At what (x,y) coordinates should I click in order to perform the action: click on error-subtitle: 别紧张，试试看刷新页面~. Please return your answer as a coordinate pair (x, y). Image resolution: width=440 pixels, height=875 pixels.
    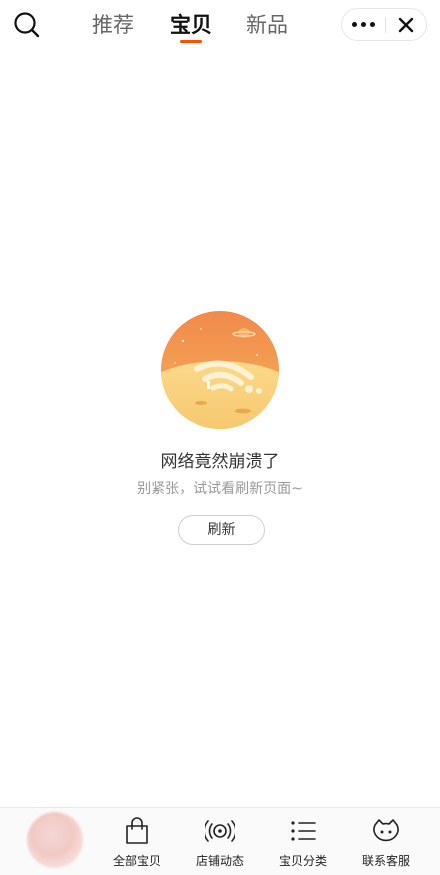
    Looking at the image, I should click on (220, 489).